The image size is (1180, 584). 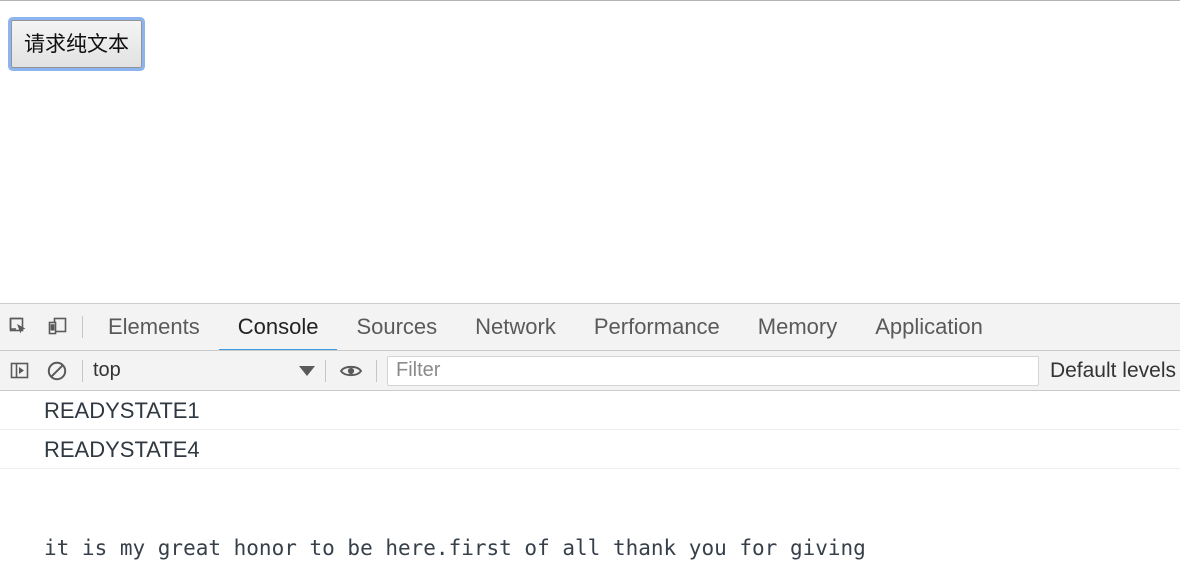 What do you see at coordinates (76, 44) in the screenshot?
I see `request-plain-text-button: 请求纯文本` at bounding box center [76, 44].